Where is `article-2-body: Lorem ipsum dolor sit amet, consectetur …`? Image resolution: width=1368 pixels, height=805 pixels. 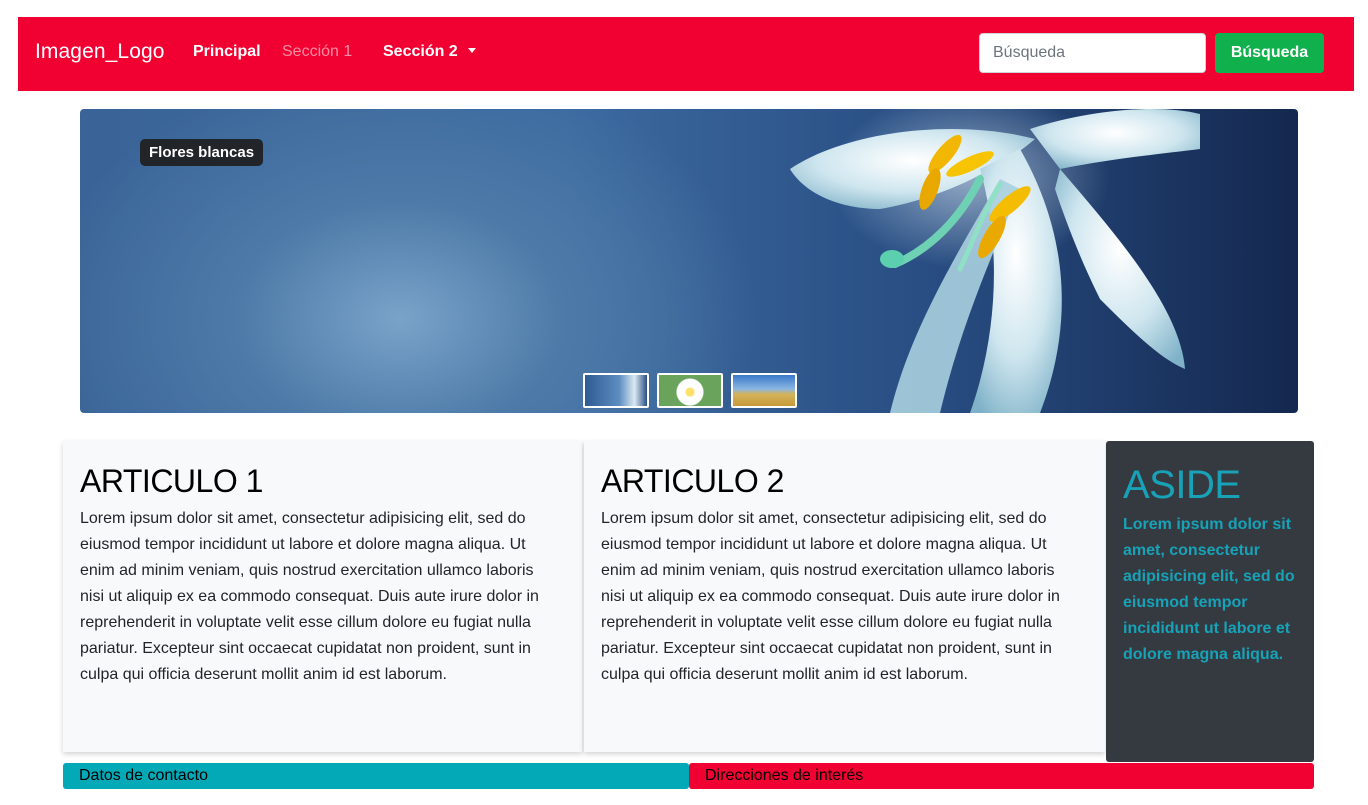
article-2-body: Lorem ipsum dolor sit amet, consectetur … is located at coordinates (830, 596).